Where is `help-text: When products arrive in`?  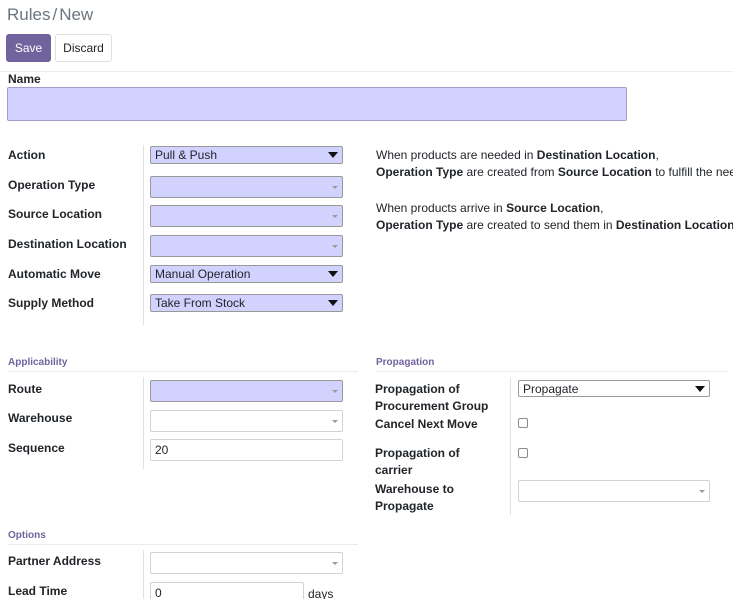
help-text: When products arrive in is located at coordinates (441, 208).